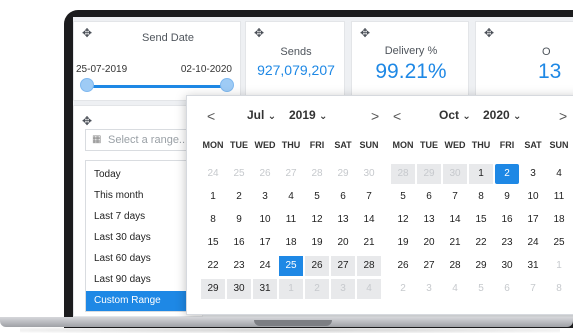  Describe the element at coordinates (308, 115) in the screenshot. I see `year-select: 2019 ⌄` at that location.